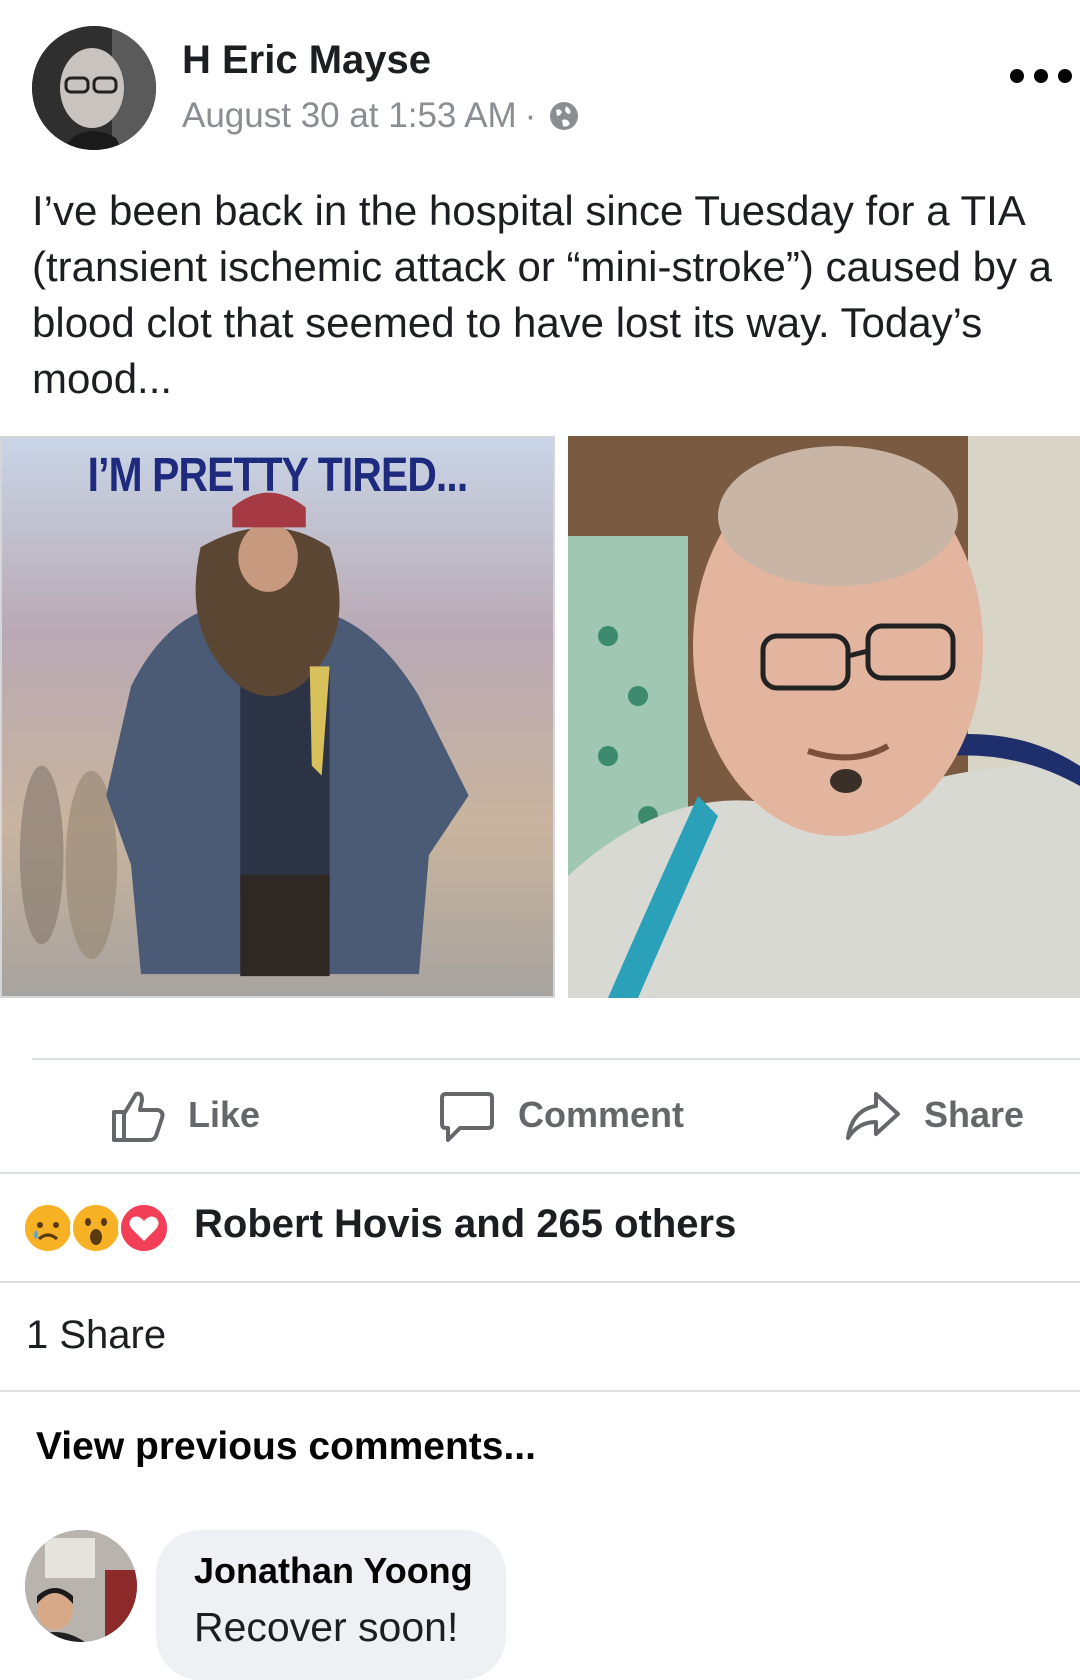  What do you see at coordinates (873, 1116) in the screenshot?
I see `share-arrow-icon` at bounding box center [873, 1116].